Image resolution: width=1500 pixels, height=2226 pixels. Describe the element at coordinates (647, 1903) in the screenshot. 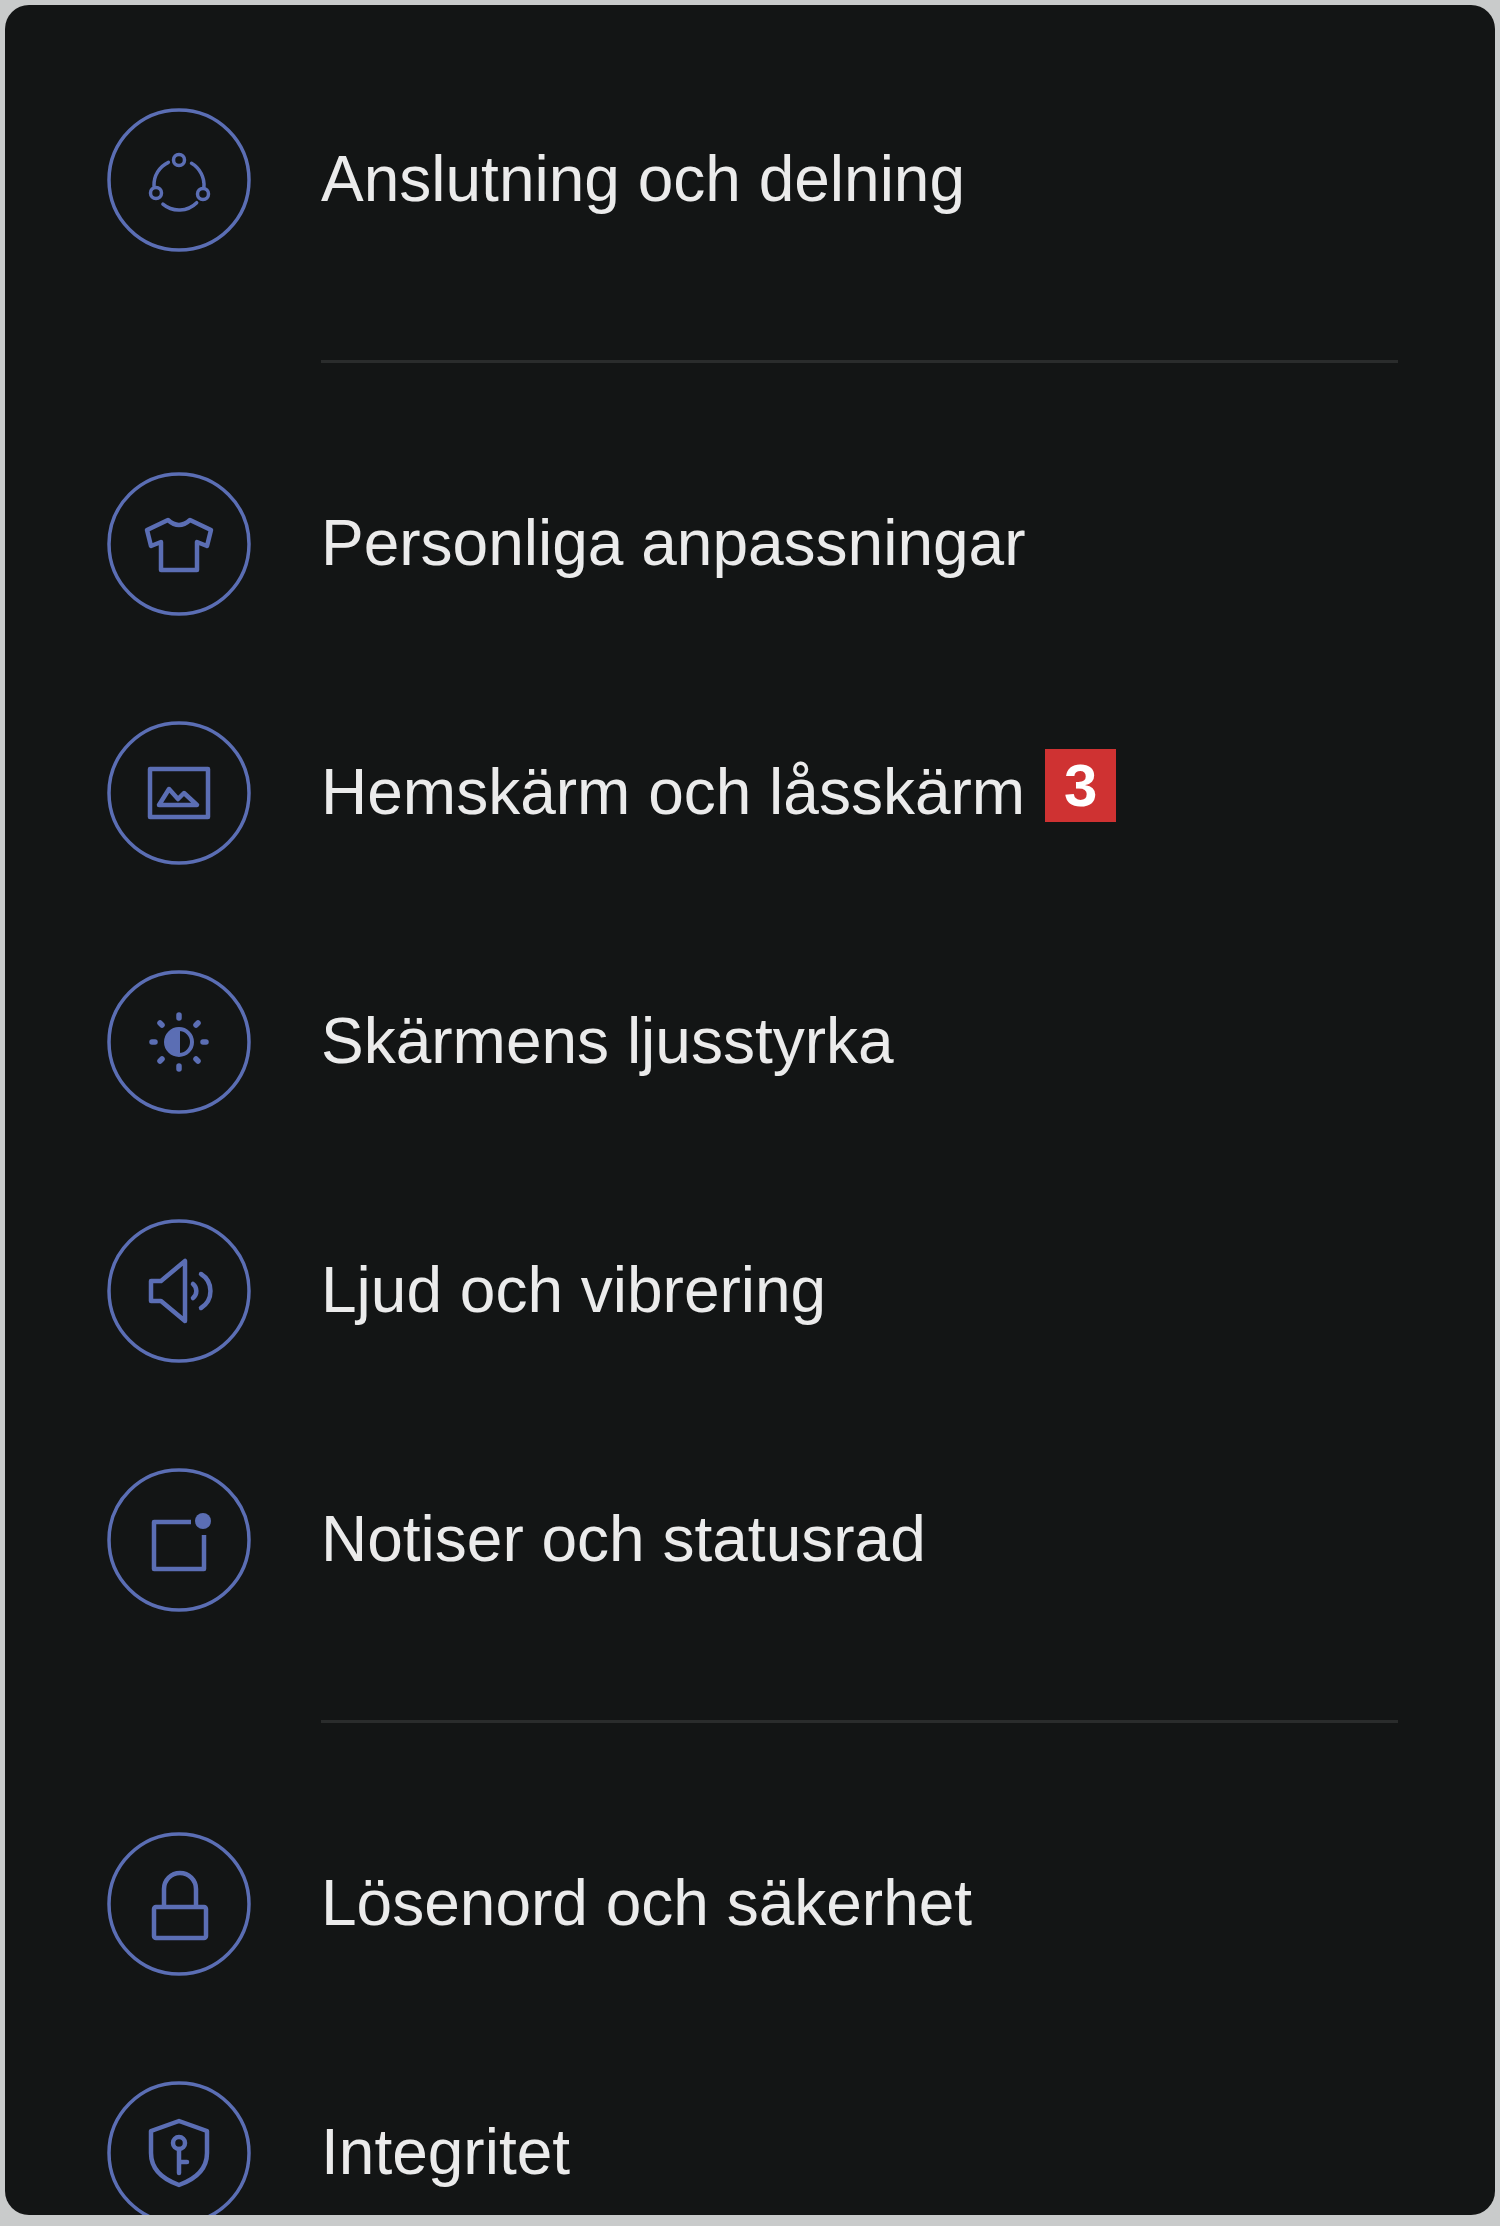

I see `settings-item: Lösenord och säkerhet` at that location.